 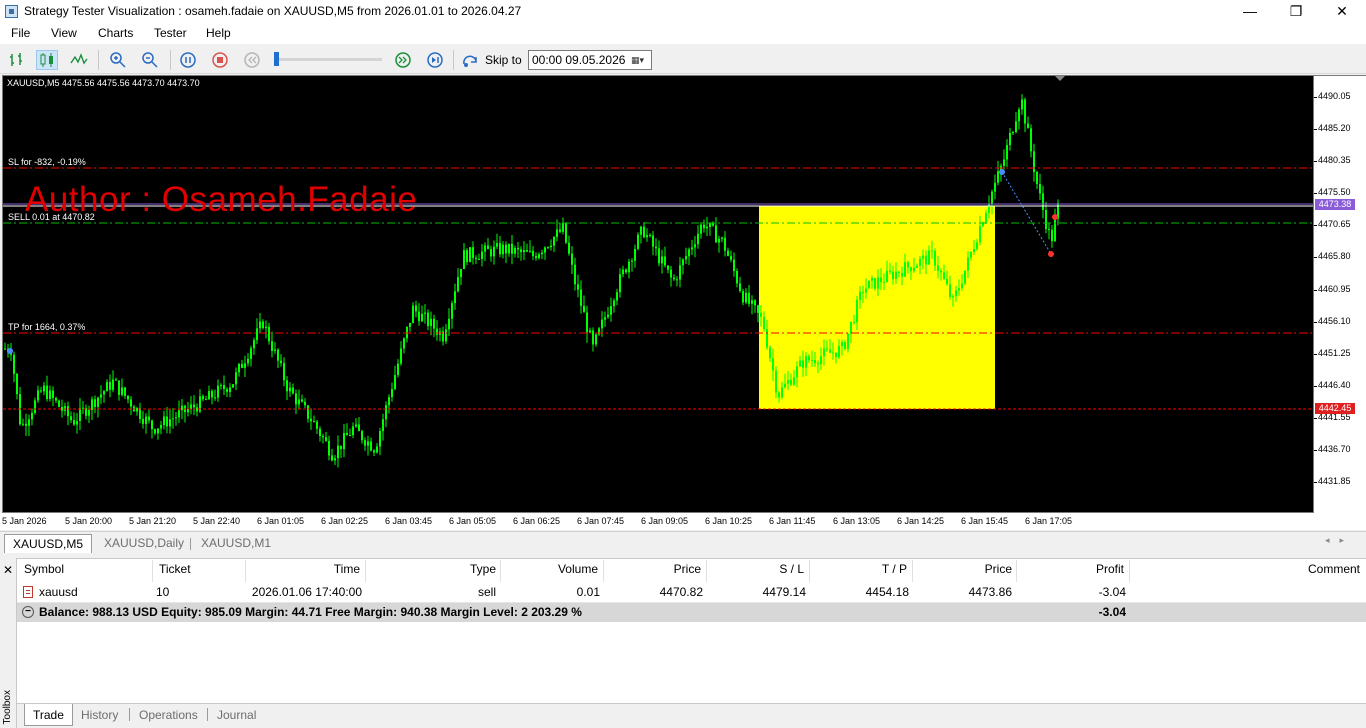 I want to click on col-type: Type, so click(x=433, y=572).